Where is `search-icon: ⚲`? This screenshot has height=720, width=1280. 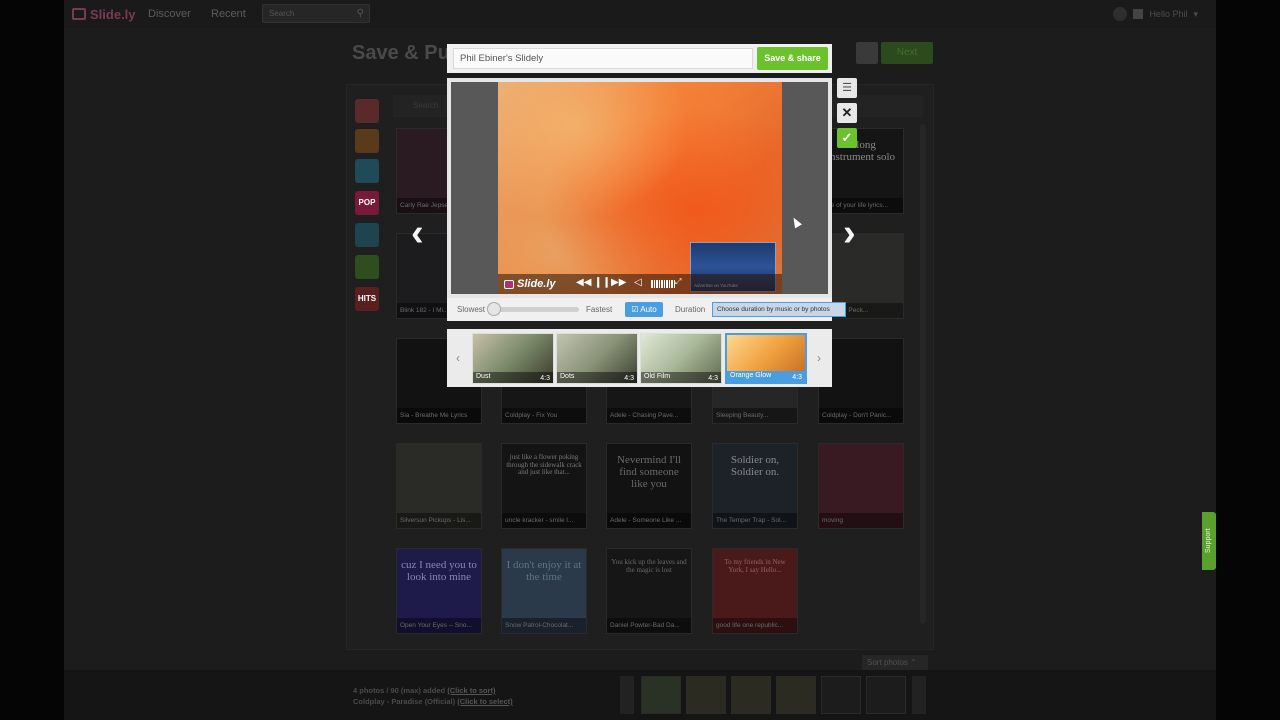 search-icon: ⚲ is located at coordinates (360, 13).